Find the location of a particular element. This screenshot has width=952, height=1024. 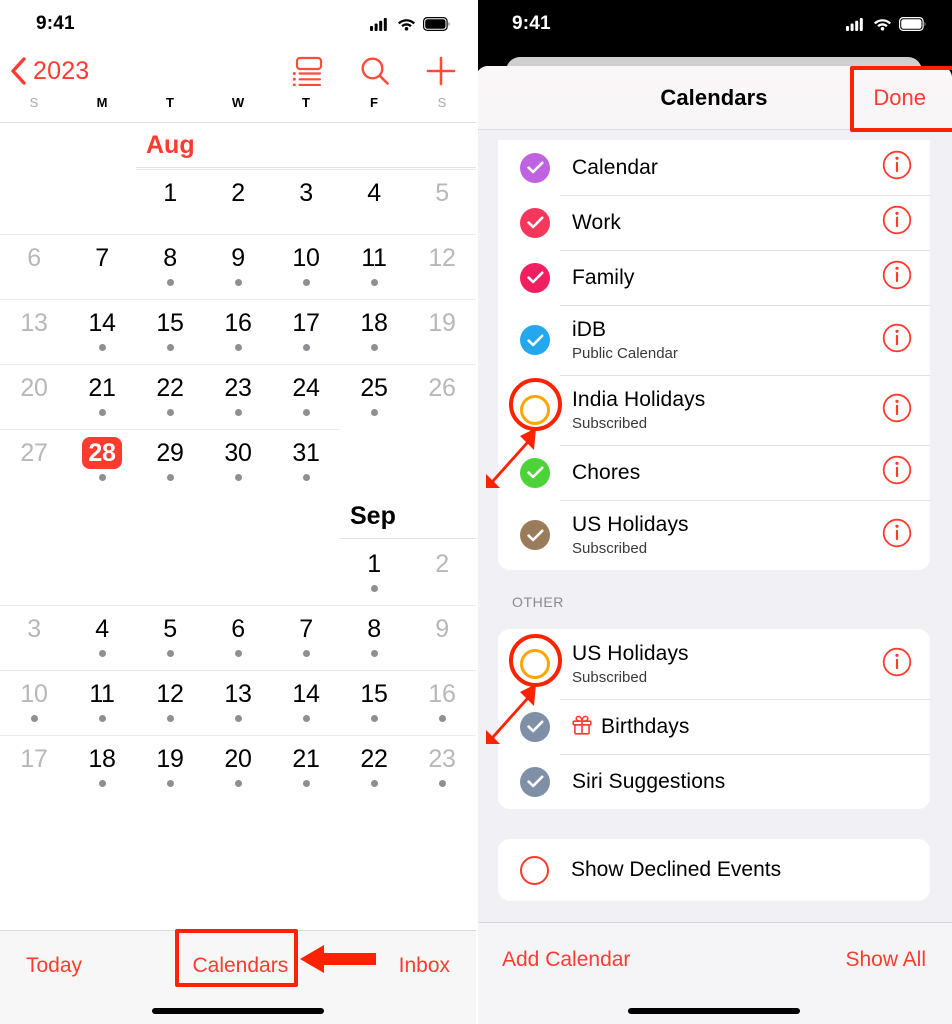

add-icon is located at coordinates (441, 71).